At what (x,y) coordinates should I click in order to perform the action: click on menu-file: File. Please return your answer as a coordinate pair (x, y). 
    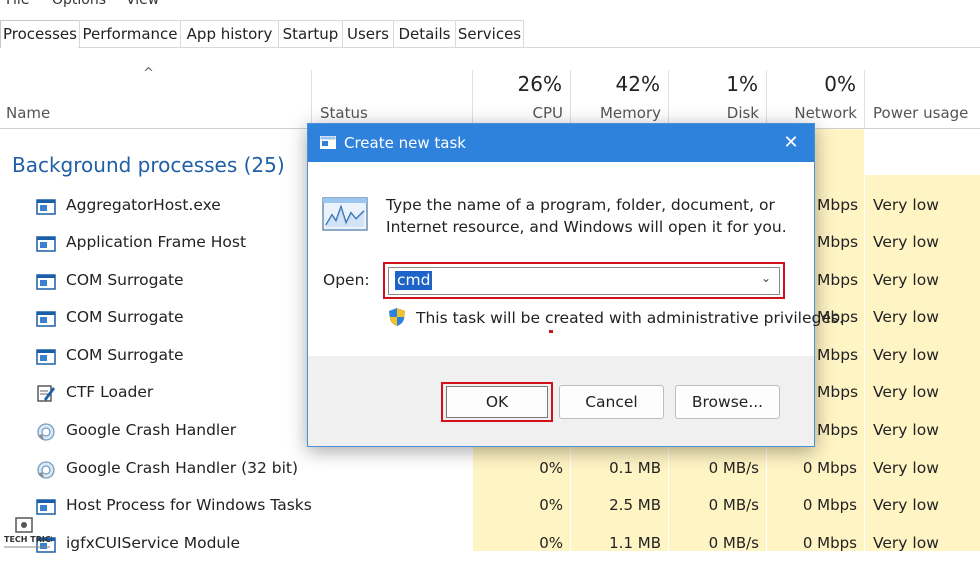
    Looking at the image, I should click on (17, 4).